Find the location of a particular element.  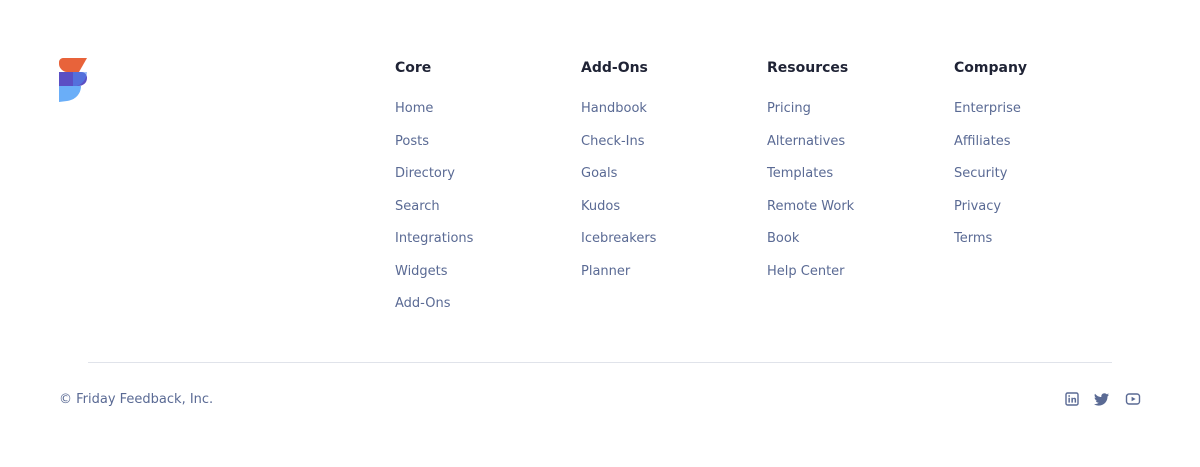

list-item: Security is located at coordinates (1039, 180).